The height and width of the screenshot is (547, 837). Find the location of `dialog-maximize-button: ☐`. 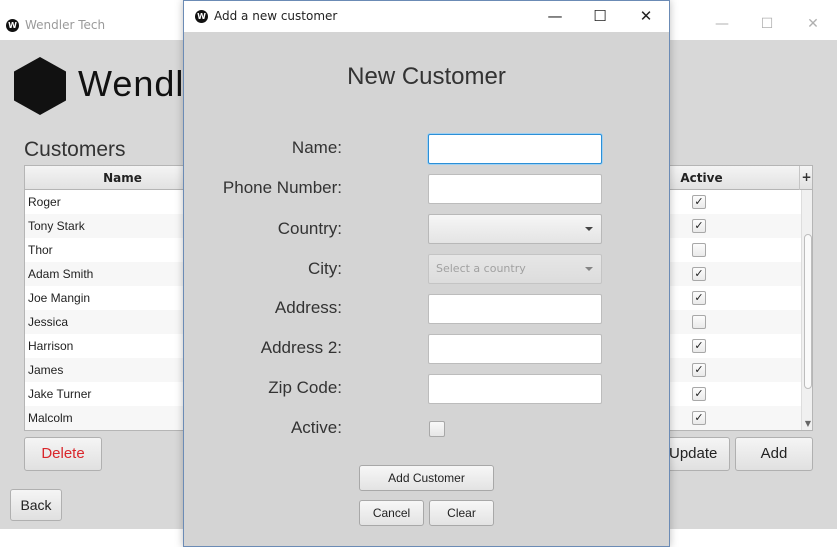

dialog-maximize-button: ☐ is located at coordinates (600, 16).